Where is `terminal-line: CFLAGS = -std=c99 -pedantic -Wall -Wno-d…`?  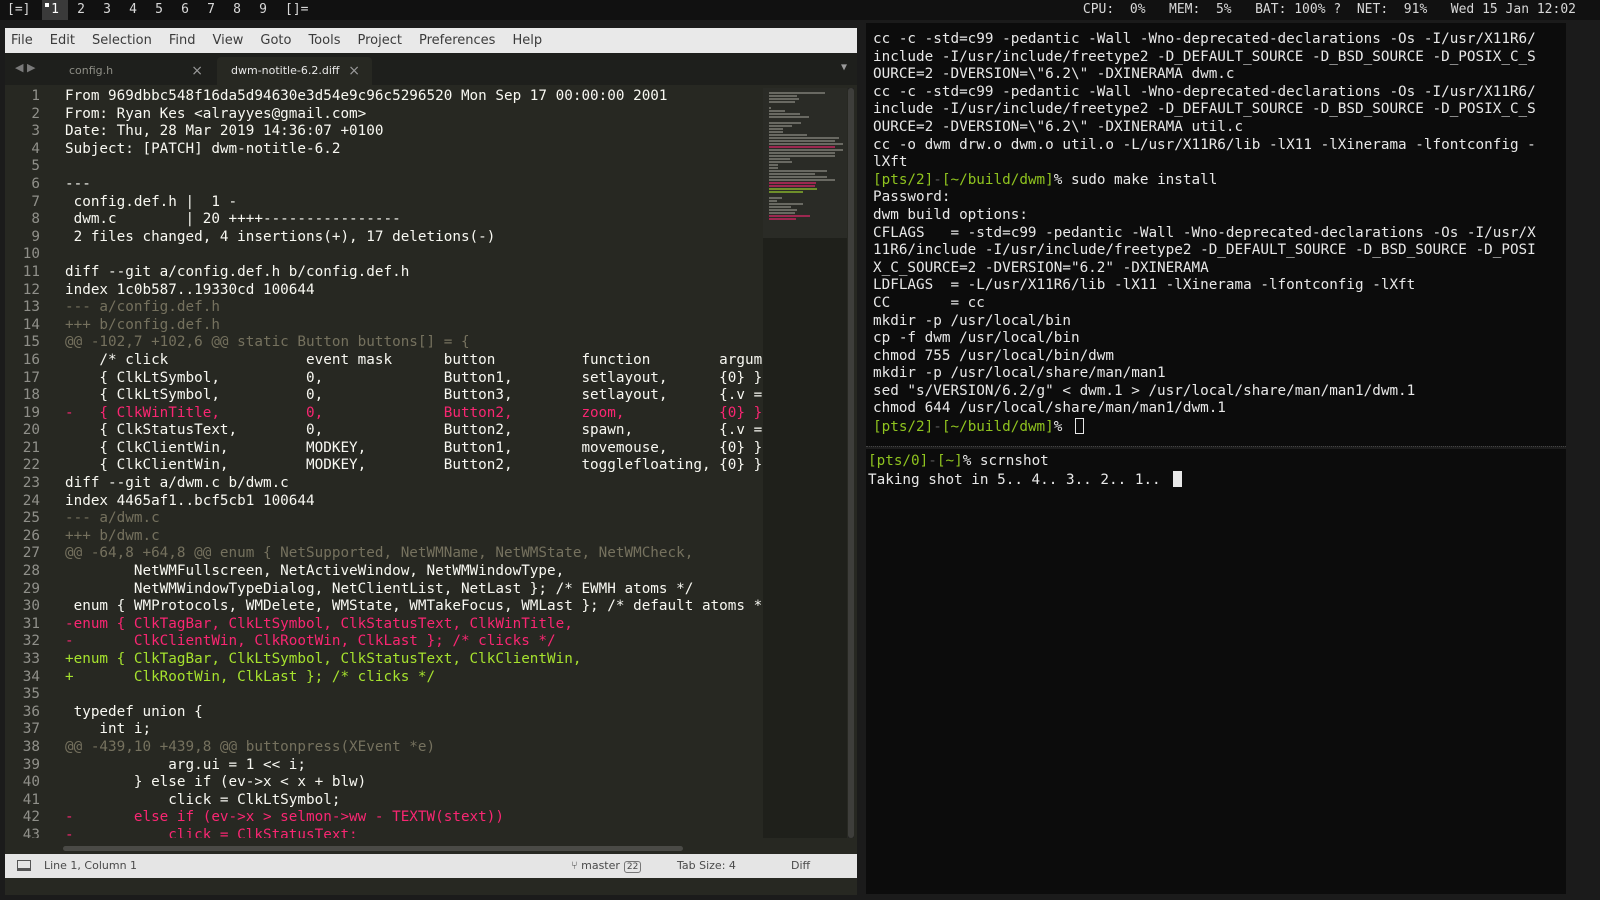
terminal-line: CFLAGS = -std=c99 -pedantic -Wall -Wno-d… is located at coordinates (1219, 234).